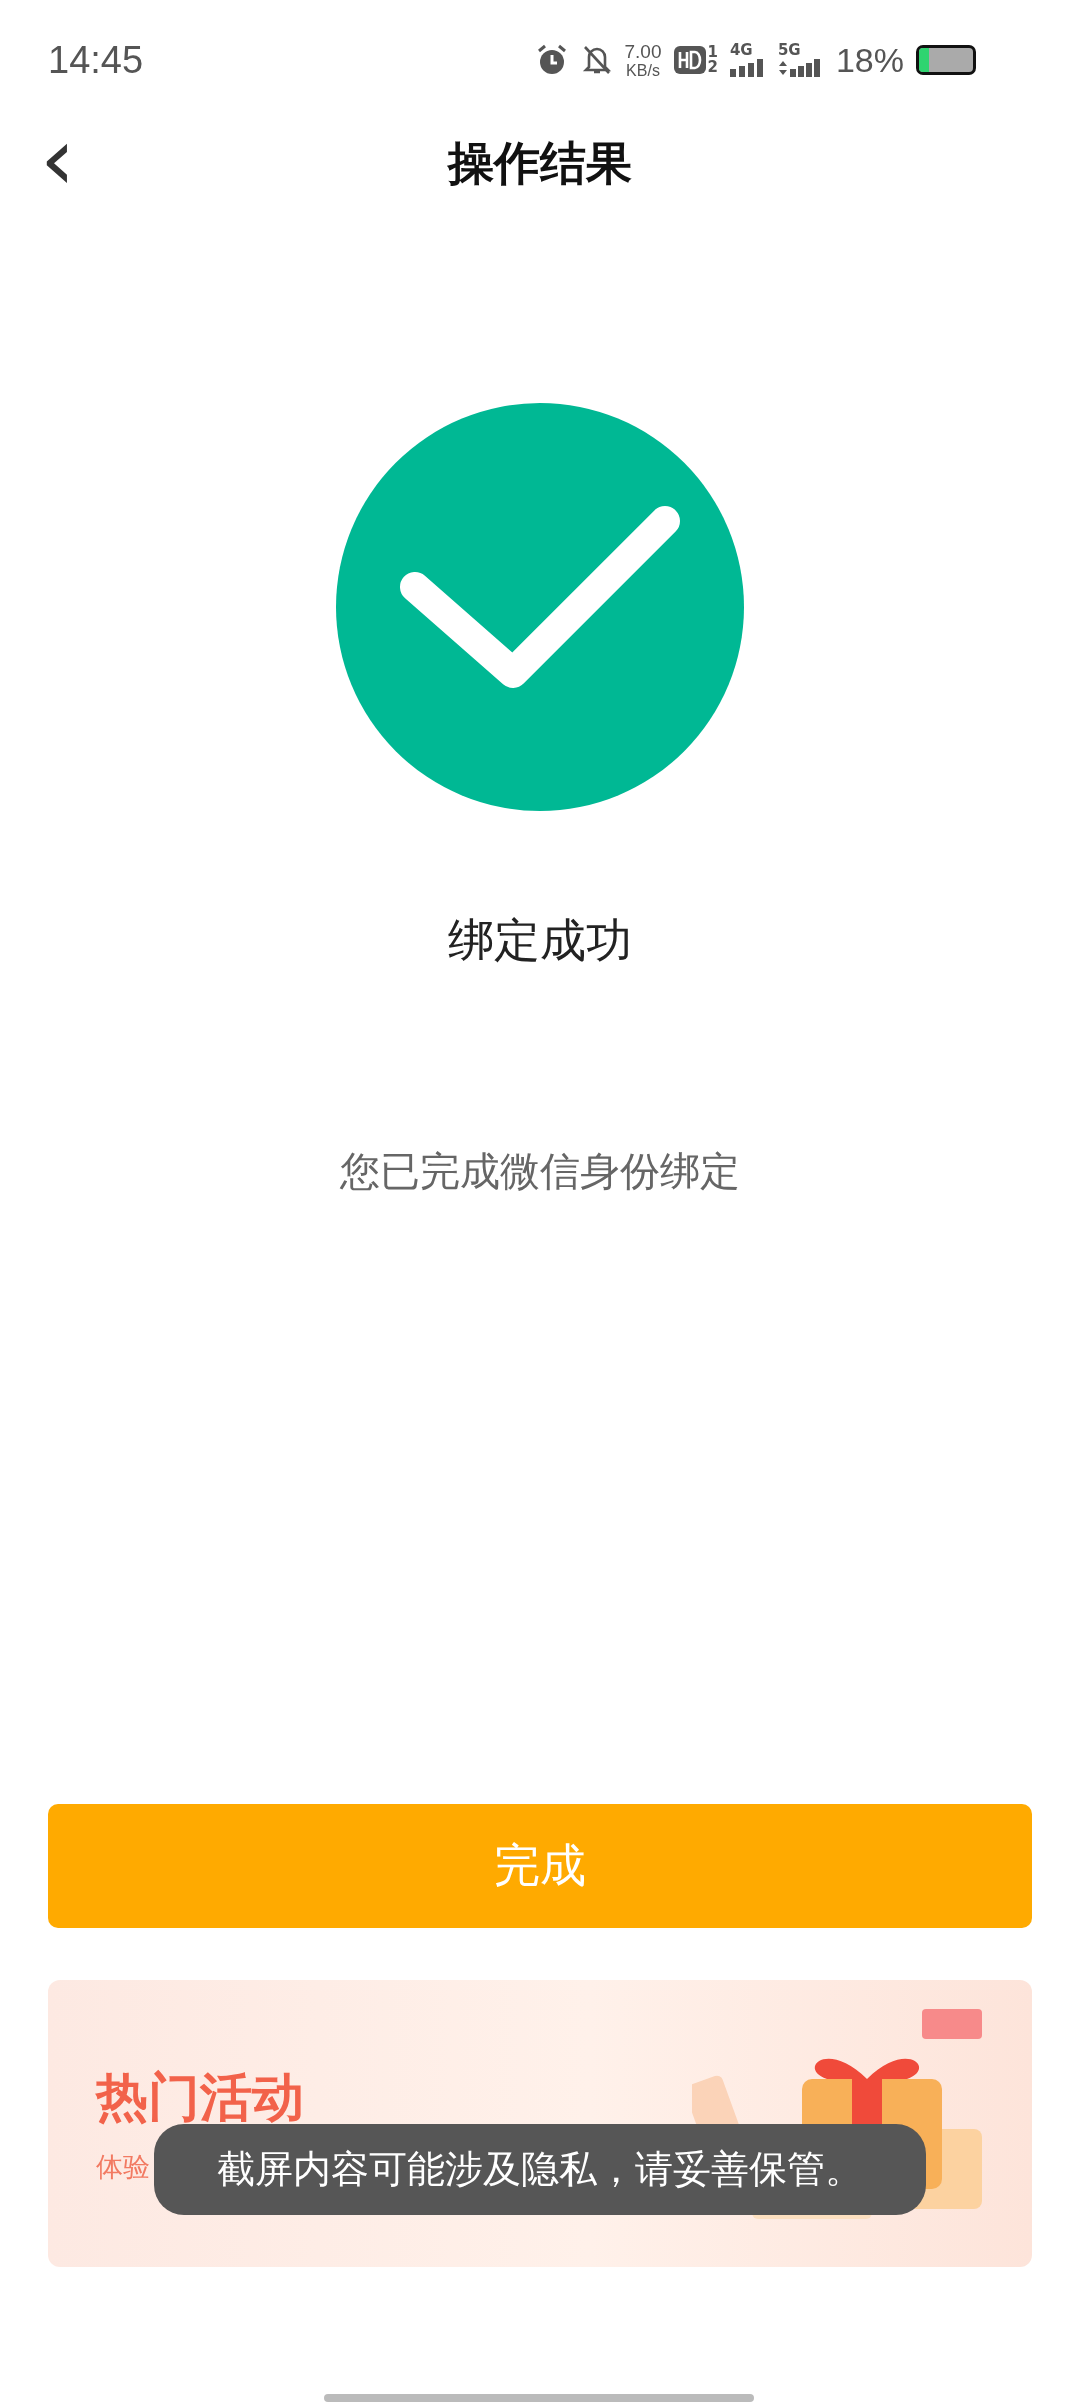 This screenshot has height=2408, width=1080. I want to click on back-button: ‹, so click(58, 159).